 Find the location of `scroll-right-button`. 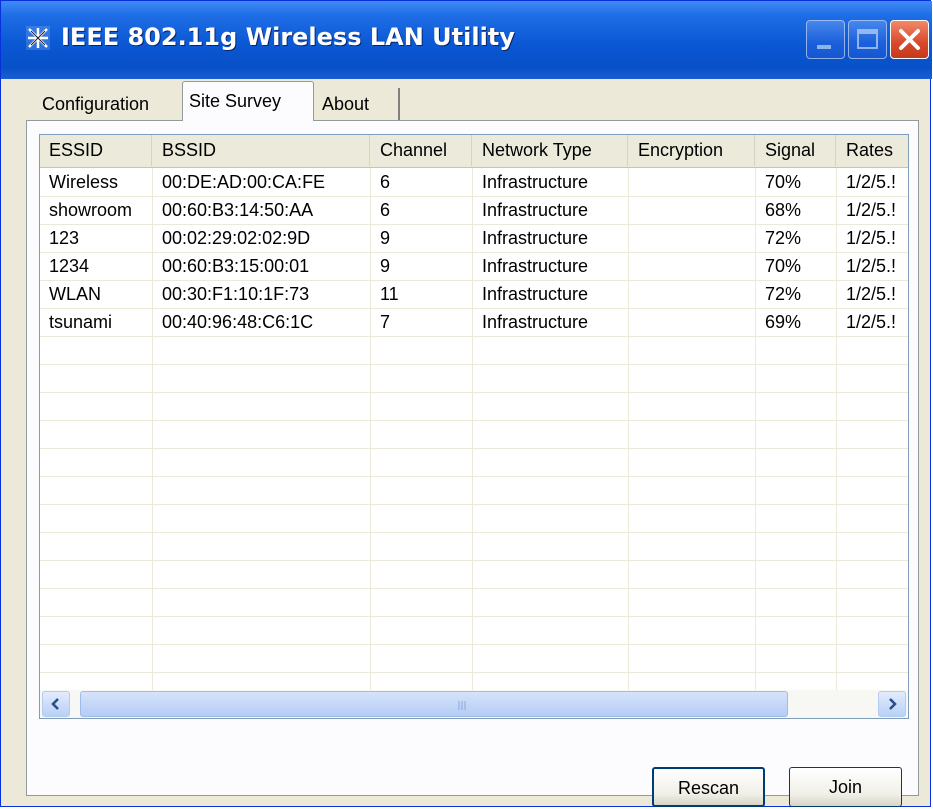

scroll-right-button is located at coordinates (892, 704).